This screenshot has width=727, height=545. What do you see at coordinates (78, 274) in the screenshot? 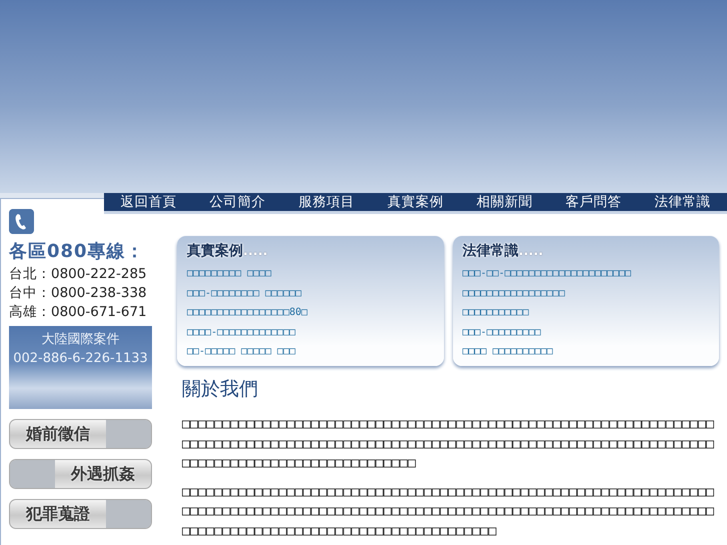
I see `hotline-number: 台北：0800-222-285` at bounding box center [78, 274].